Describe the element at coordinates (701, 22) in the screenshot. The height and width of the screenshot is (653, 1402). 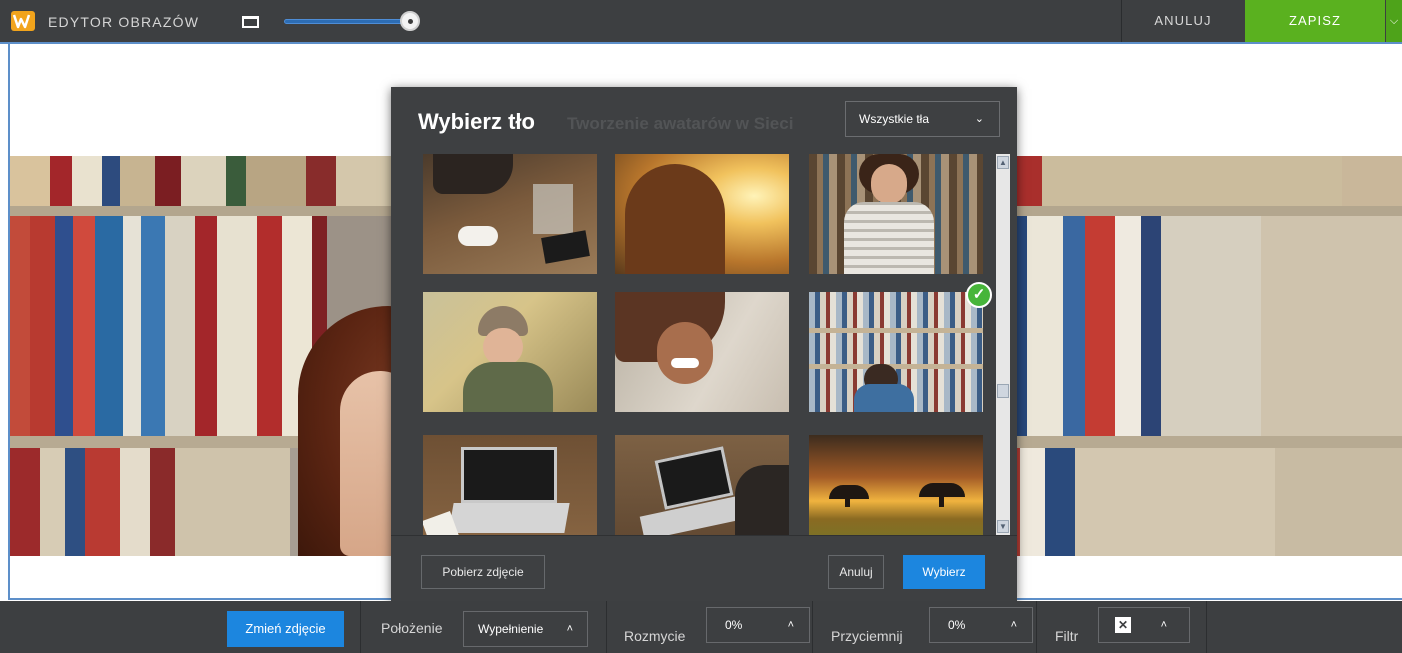
I see `editor-top-bar: EDYTOR OBRAZÓW ANULUJ ZAPISZ ⌵` at that location.